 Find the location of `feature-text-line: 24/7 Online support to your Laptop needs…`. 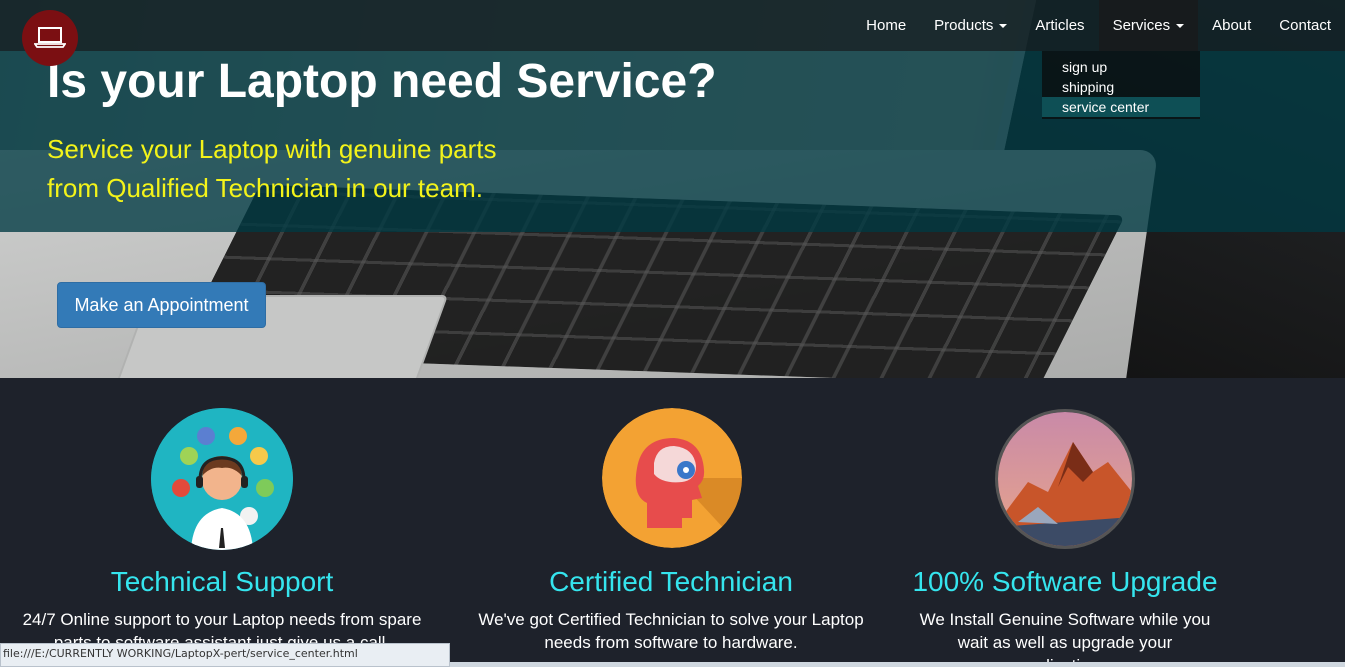

feature-text-line: 24/7 Online support to your Laptop needs… is located at coordinates (222, 619).